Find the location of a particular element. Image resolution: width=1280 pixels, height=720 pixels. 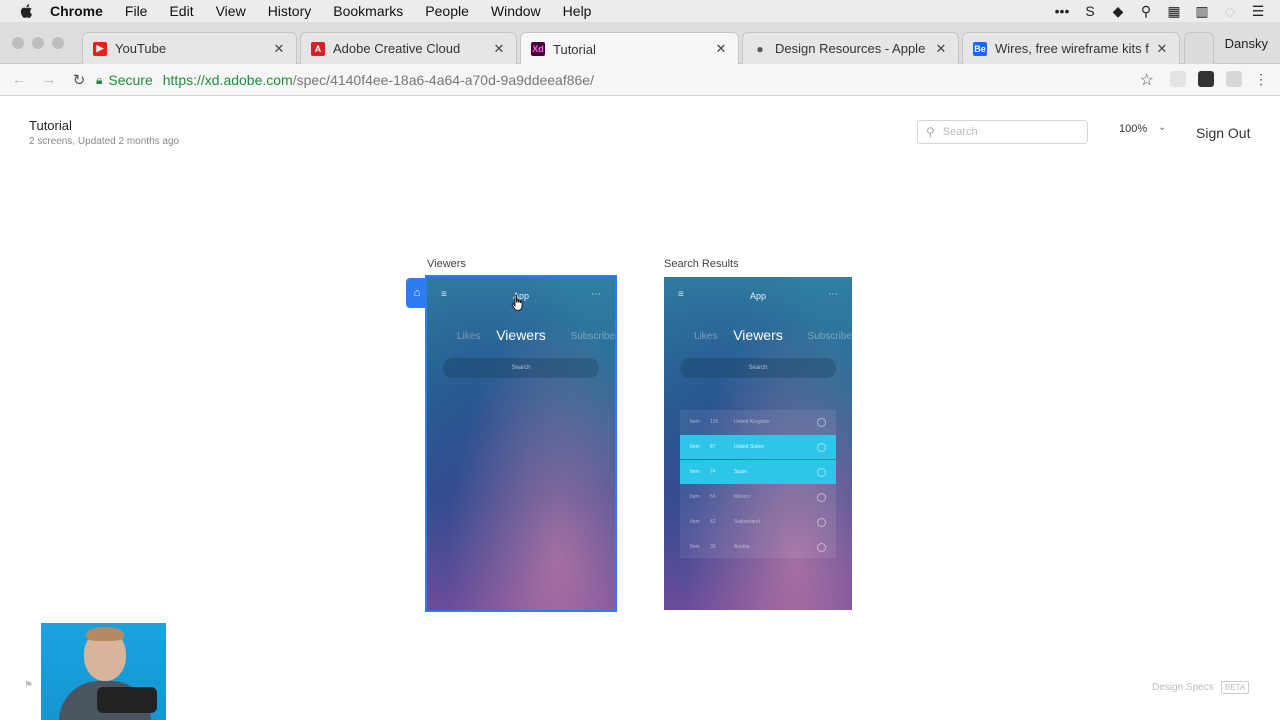

minimize-window-button is located at coordinates (38, 43).